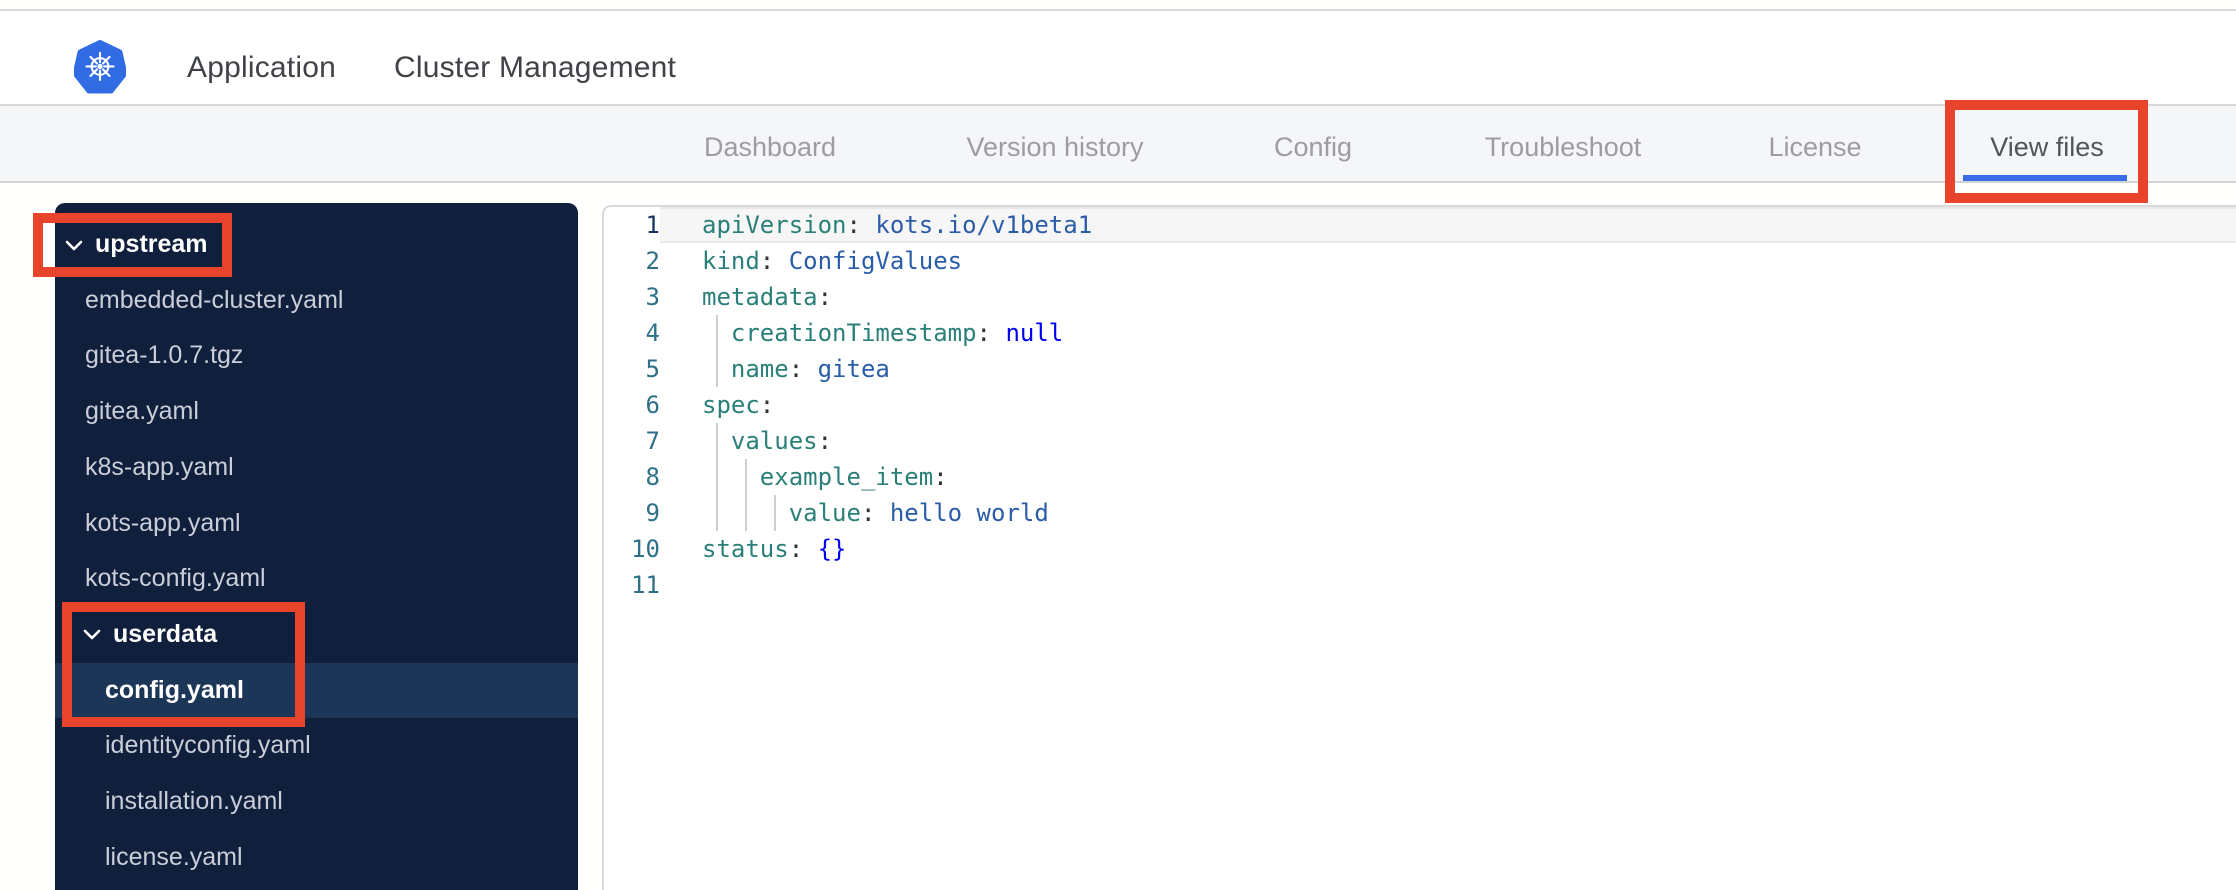 This screenshot has width=2236, height=890. I want to click on code-token: status, so click(745, 549).